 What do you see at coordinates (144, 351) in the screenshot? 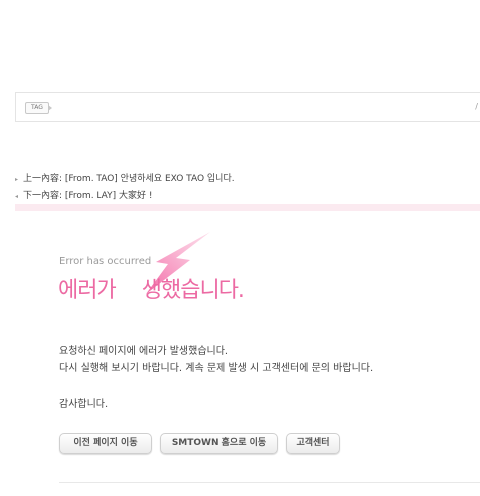
I see `error-message-line-1: 요청하신 페이지에 에러가 발생했습니다.` at bounding box center [144, 351].